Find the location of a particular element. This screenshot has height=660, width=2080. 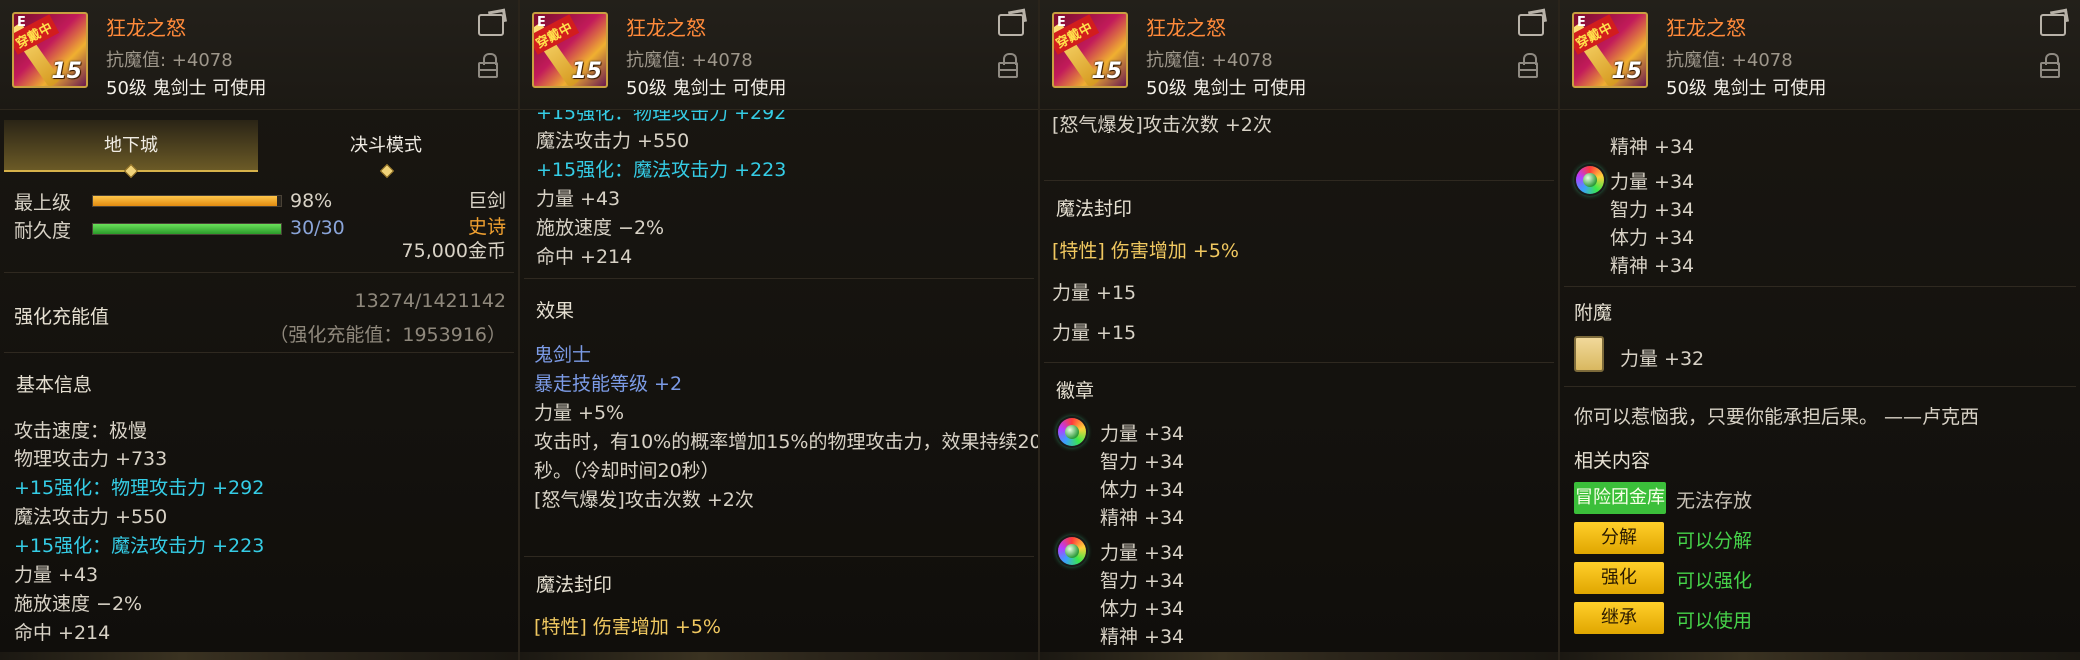

enchant-stat: 力量 +32 is located at coordinates (1662, 359).